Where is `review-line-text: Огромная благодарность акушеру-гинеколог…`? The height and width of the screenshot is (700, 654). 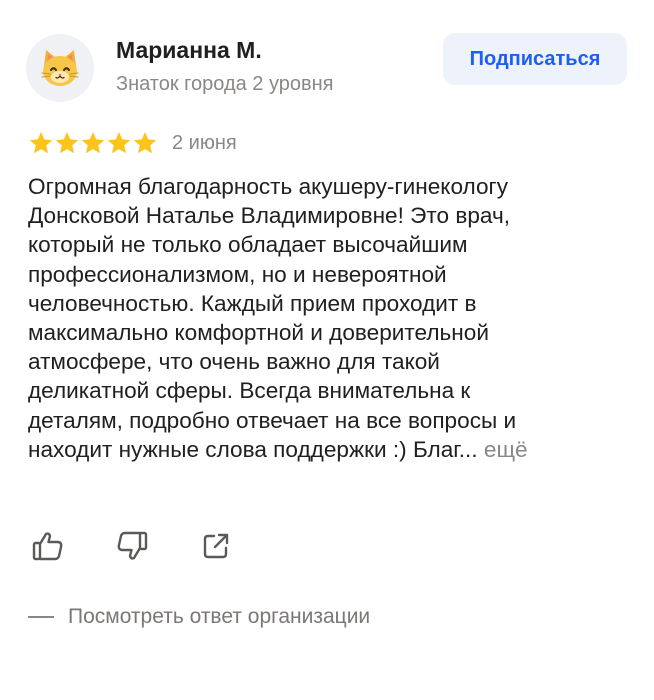
review-line-text: Огромная благодарность акушеру-гинеколог… is located at coordinates (268, 186).